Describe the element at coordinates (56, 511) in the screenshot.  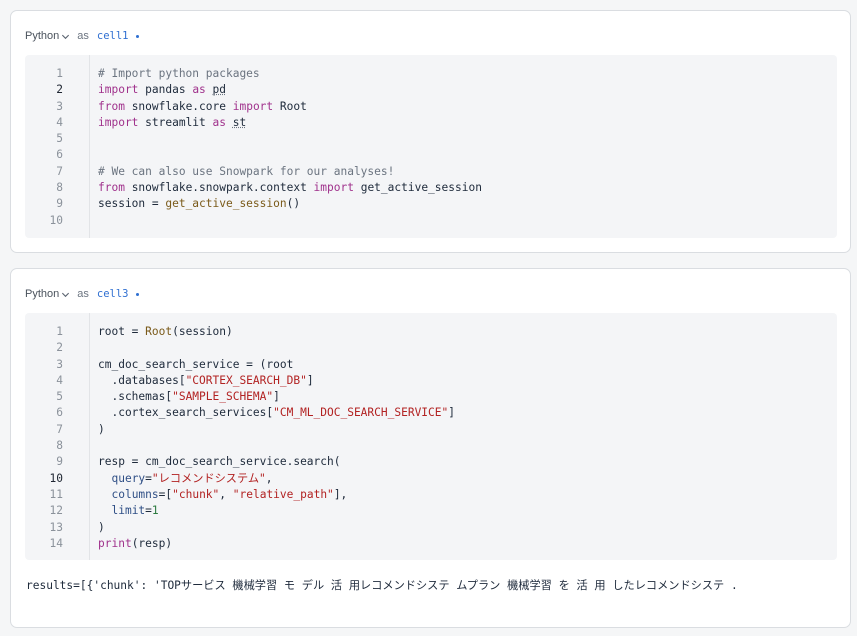
I see `line-number: 12` at that location.